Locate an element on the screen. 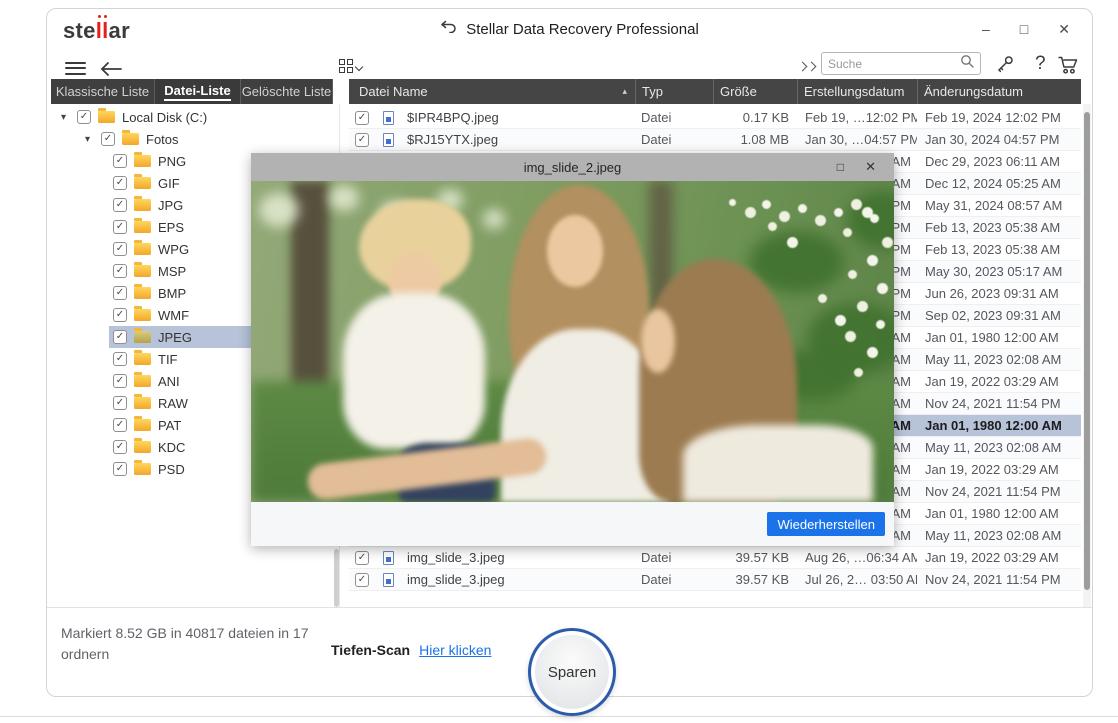 This screenshot has width=1118, height=723. preview-titlebar: img_slide_2.jpeg □ ✕ is located at coordinates (572, 167).